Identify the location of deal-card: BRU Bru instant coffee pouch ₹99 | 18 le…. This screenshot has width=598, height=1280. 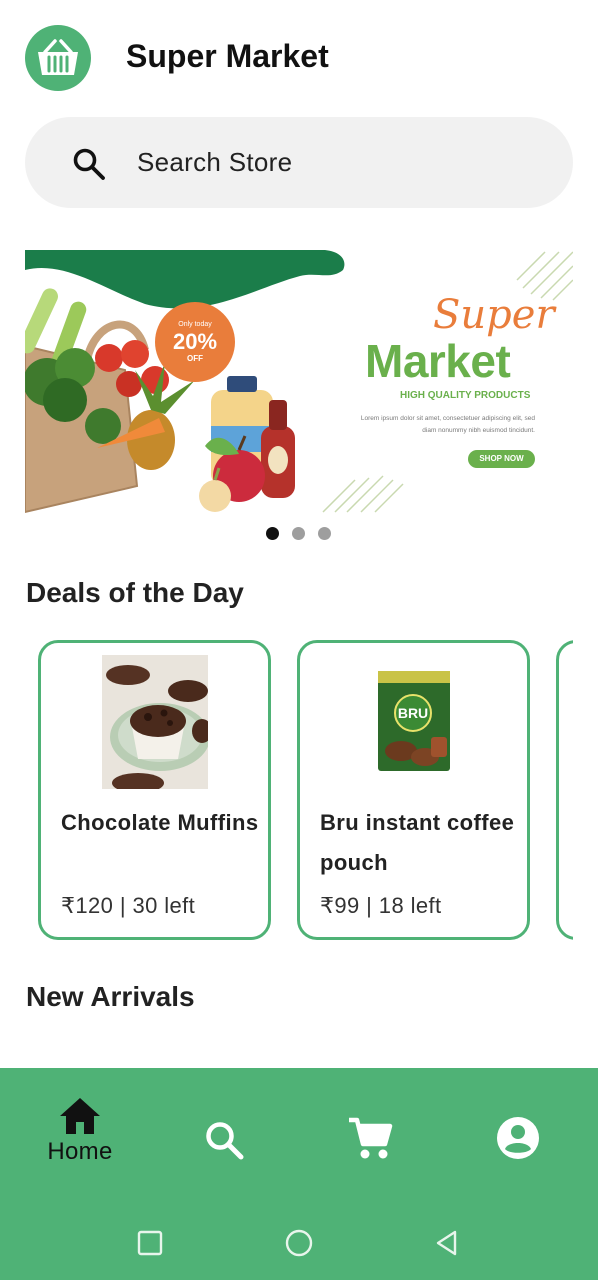
(413, 790).